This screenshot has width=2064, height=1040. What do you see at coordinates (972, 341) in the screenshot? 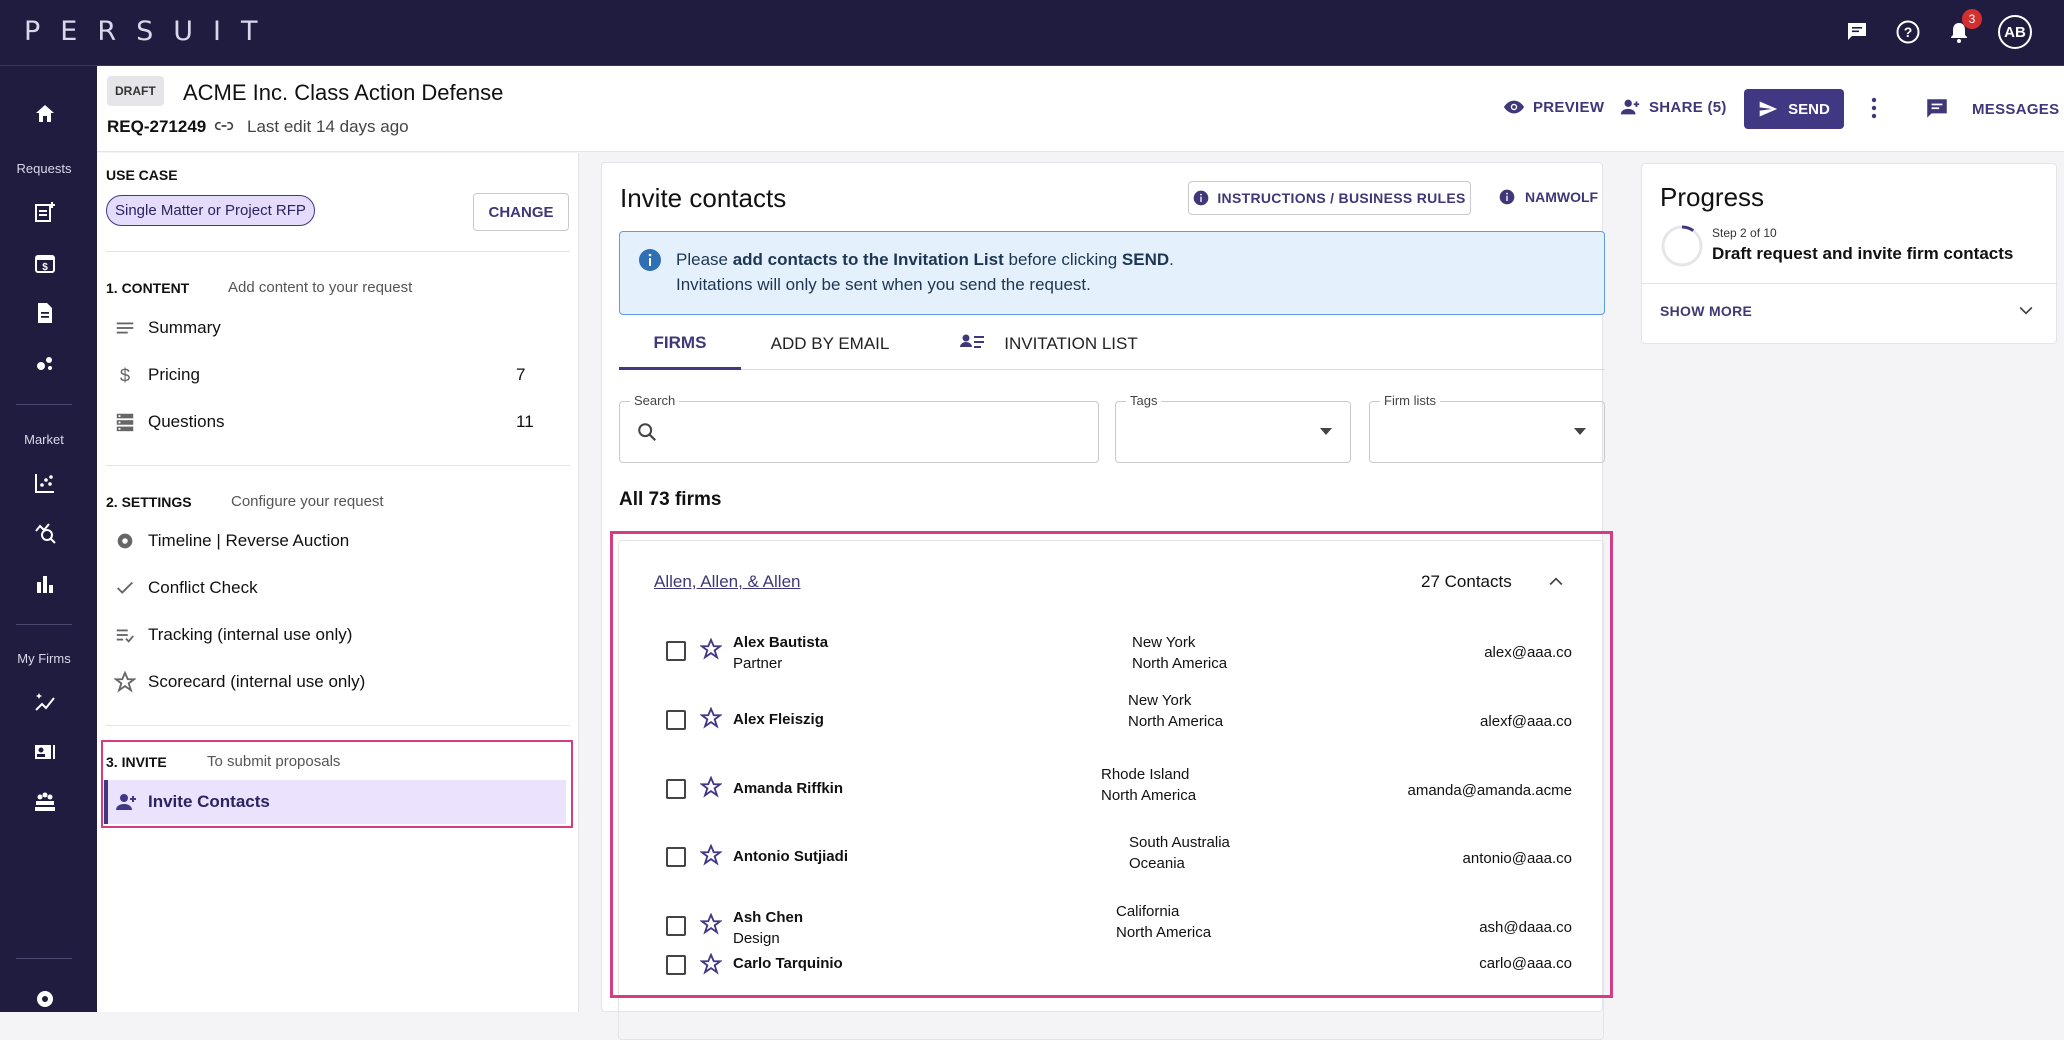
I see `invitation-list-icon` at bounding box center [972, 341].